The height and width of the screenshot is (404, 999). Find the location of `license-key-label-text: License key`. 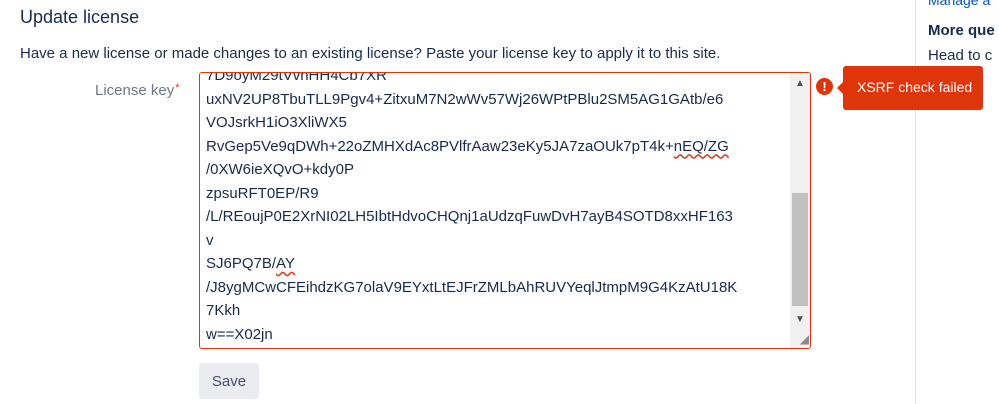

license-key-label-text: License key is located at coordinates (135, 90).